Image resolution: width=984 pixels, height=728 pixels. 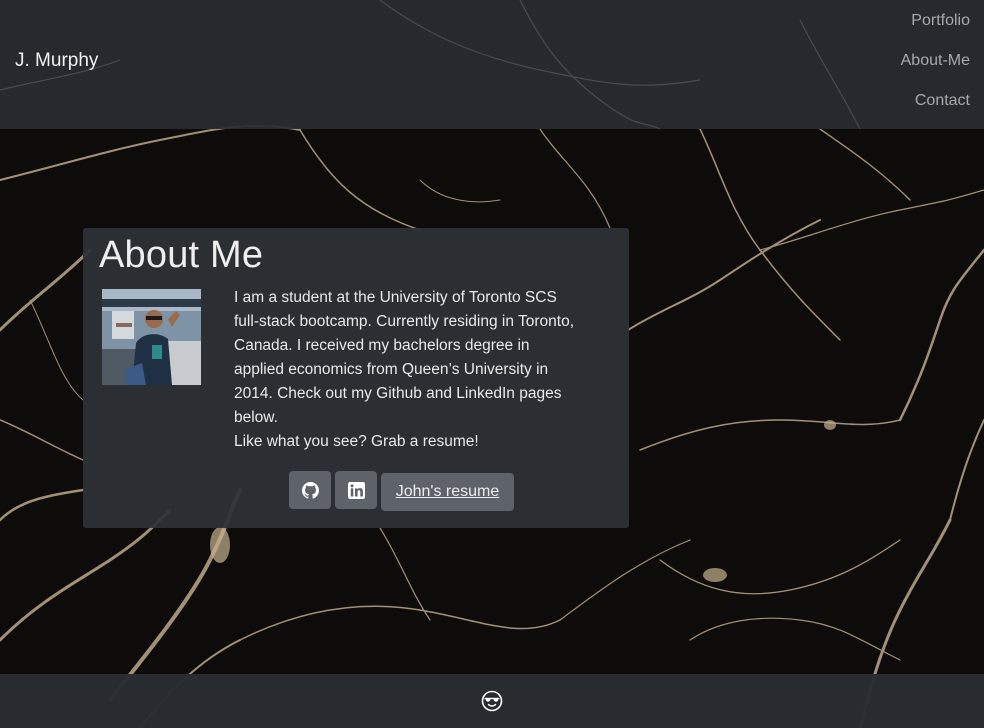 I want to click on github-button, so click(x=310, y=490).